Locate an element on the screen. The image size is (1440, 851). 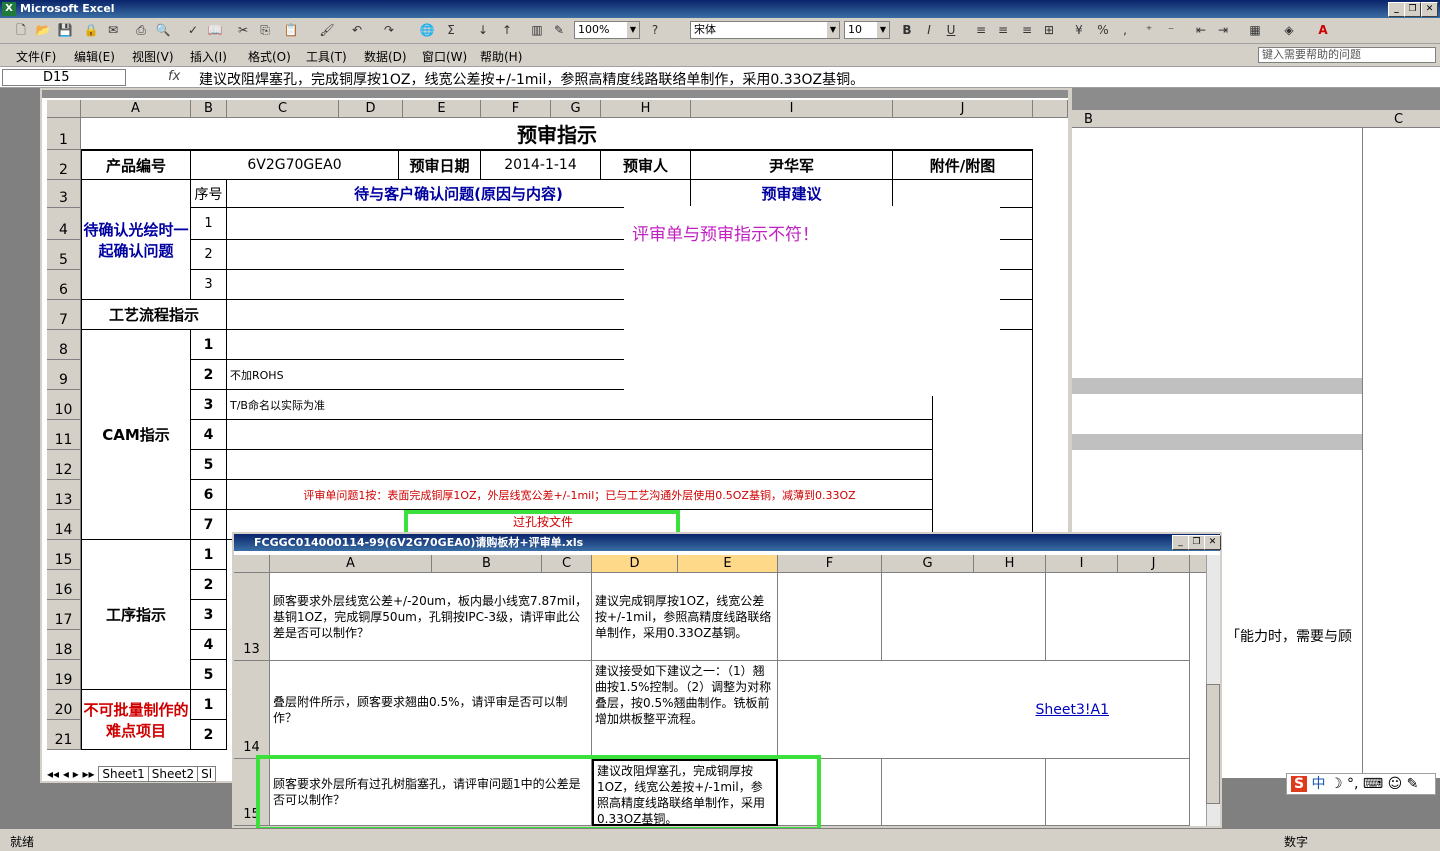
row-header-7: 7 is located at coordinates (64, 315).